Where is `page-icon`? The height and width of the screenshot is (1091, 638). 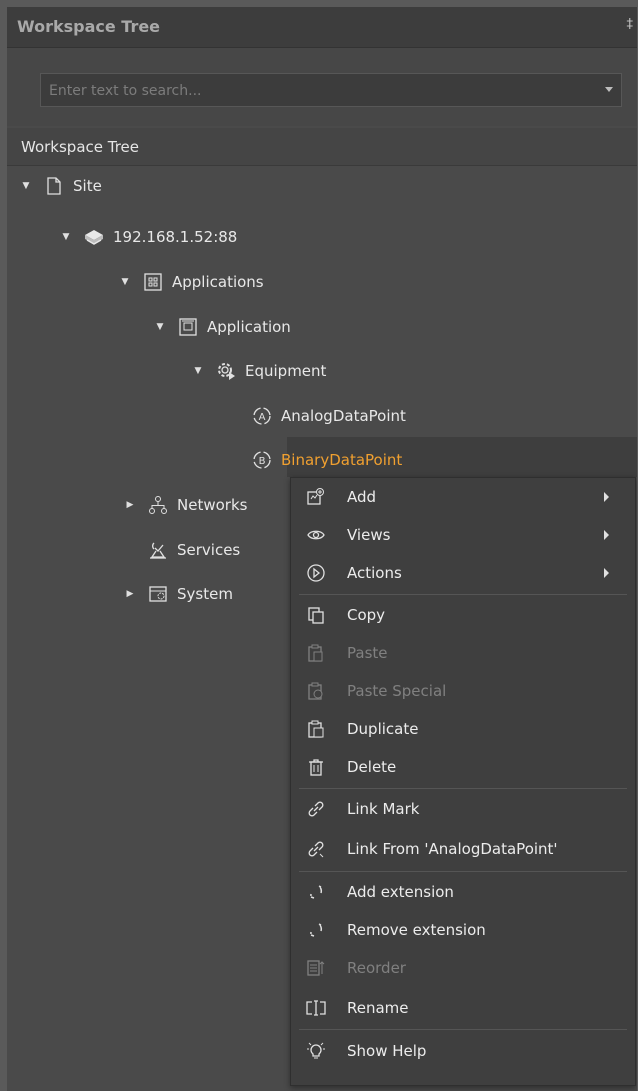
page-icon is located at coordinates (54, 186).